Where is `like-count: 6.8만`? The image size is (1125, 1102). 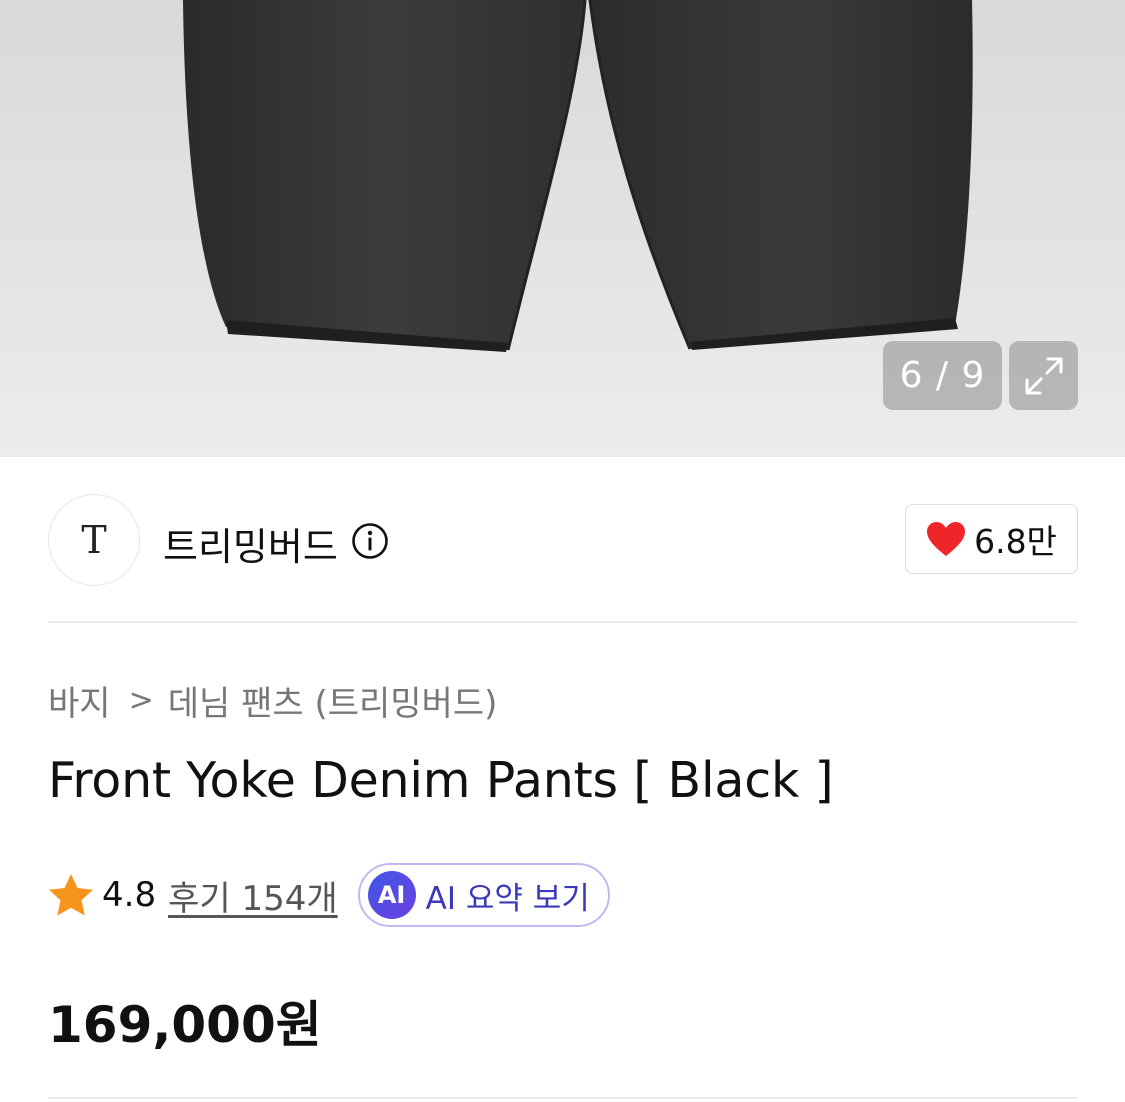 like-count: 6.8만 is located at coordinates (1015, 541).